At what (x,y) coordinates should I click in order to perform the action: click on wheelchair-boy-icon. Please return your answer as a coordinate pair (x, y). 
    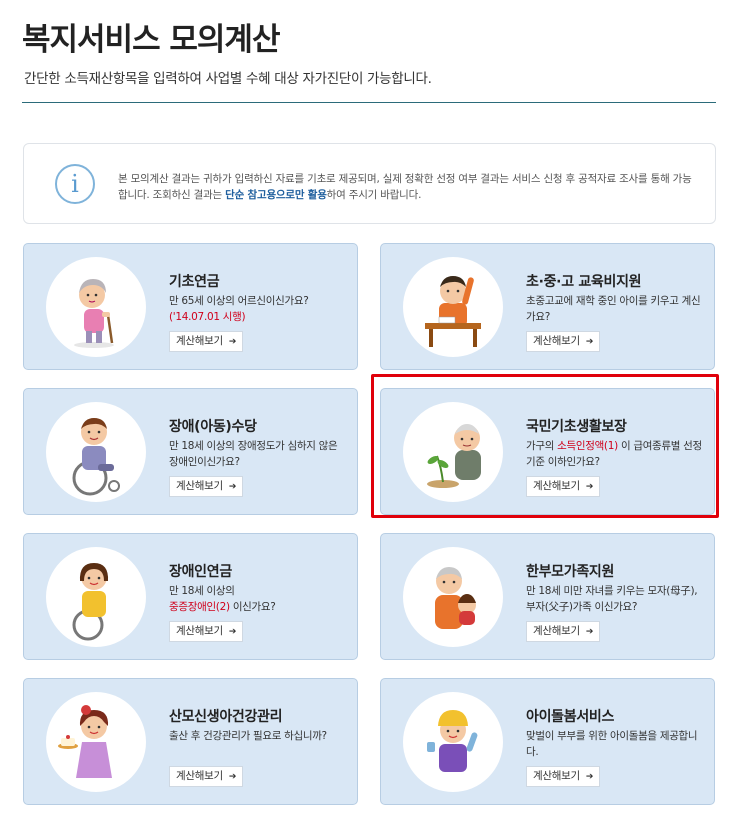
    Looking at the image, I should click on (96, 452).